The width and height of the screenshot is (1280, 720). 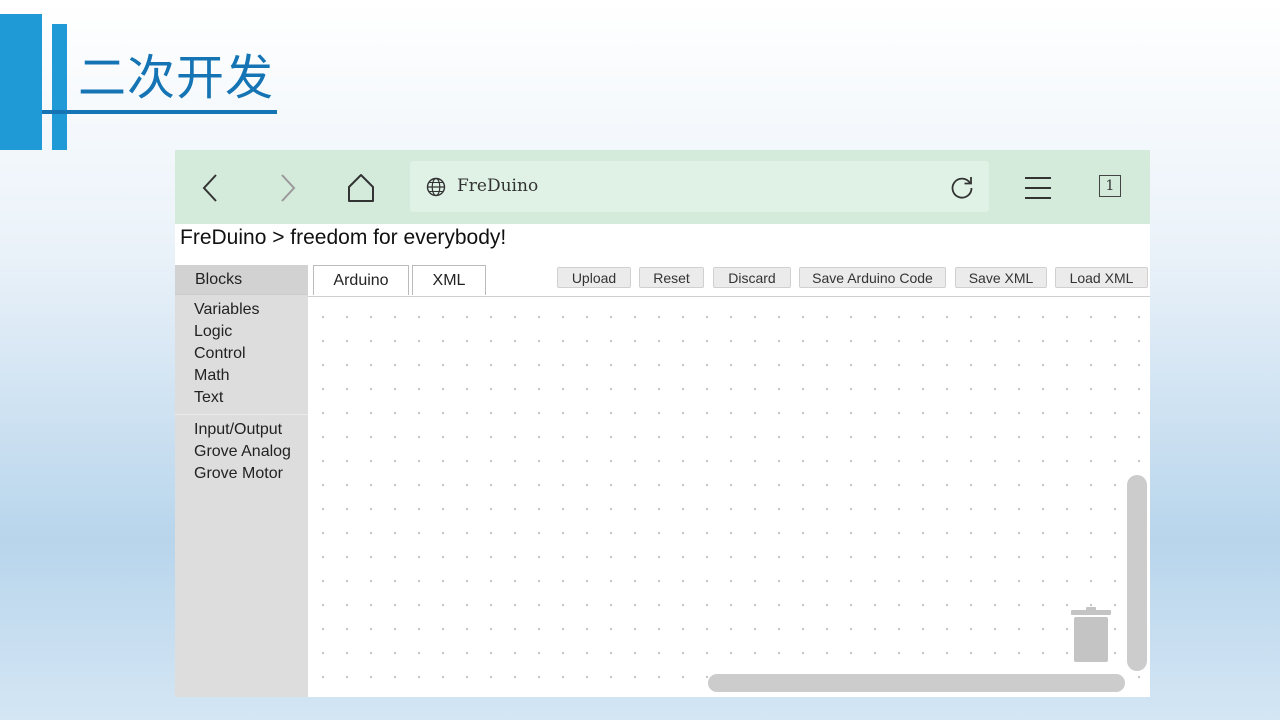 I want to click on chevron-right-icon, so click(x=288, y=188).